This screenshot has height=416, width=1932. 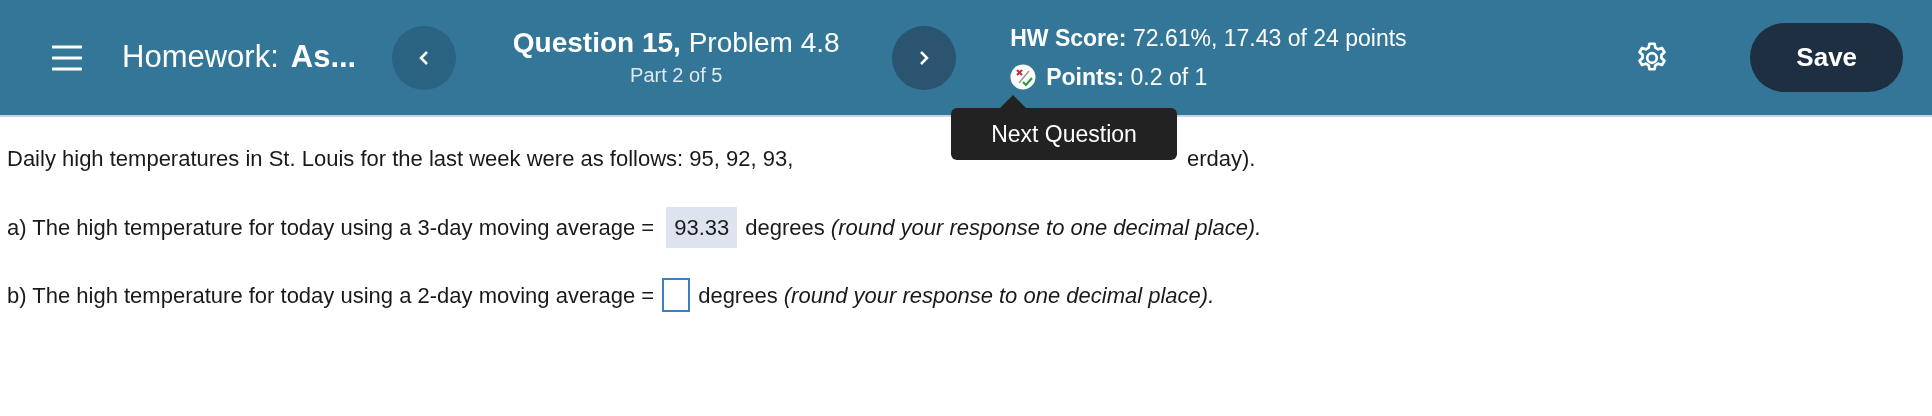 What do you see at coordinates (702, 227) in the screenshot?
I see `answer-box: 93.33` at bounding box center [702, 227].